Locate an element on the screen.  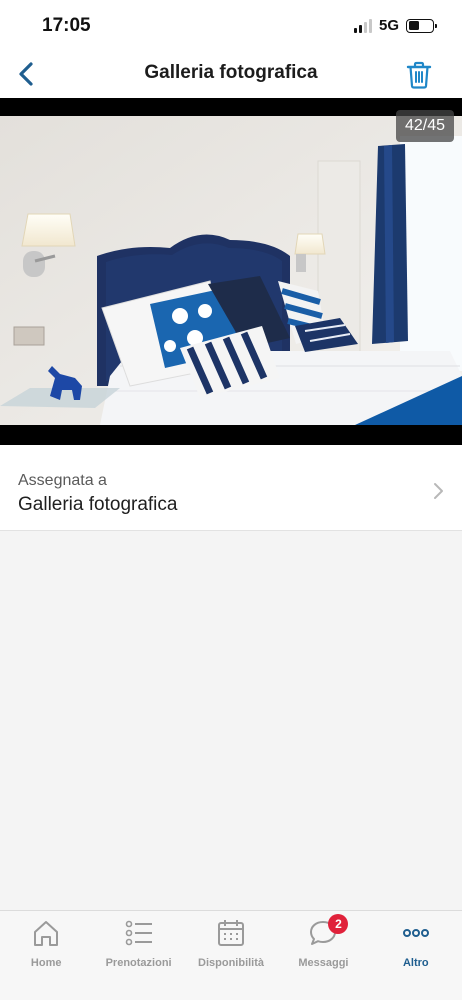
tab-messaggi: 2 Messaggi is located at coordinates (323, 955).